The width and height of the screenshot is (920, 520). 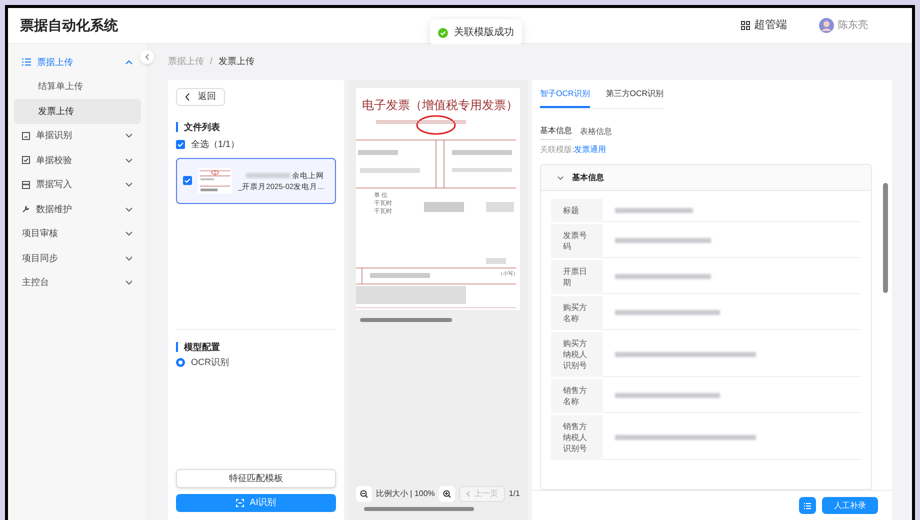 What do you see at coordinates (577, 210) in the screenshot?
I see `field-label: 标题` at bounding box center [577, 210].